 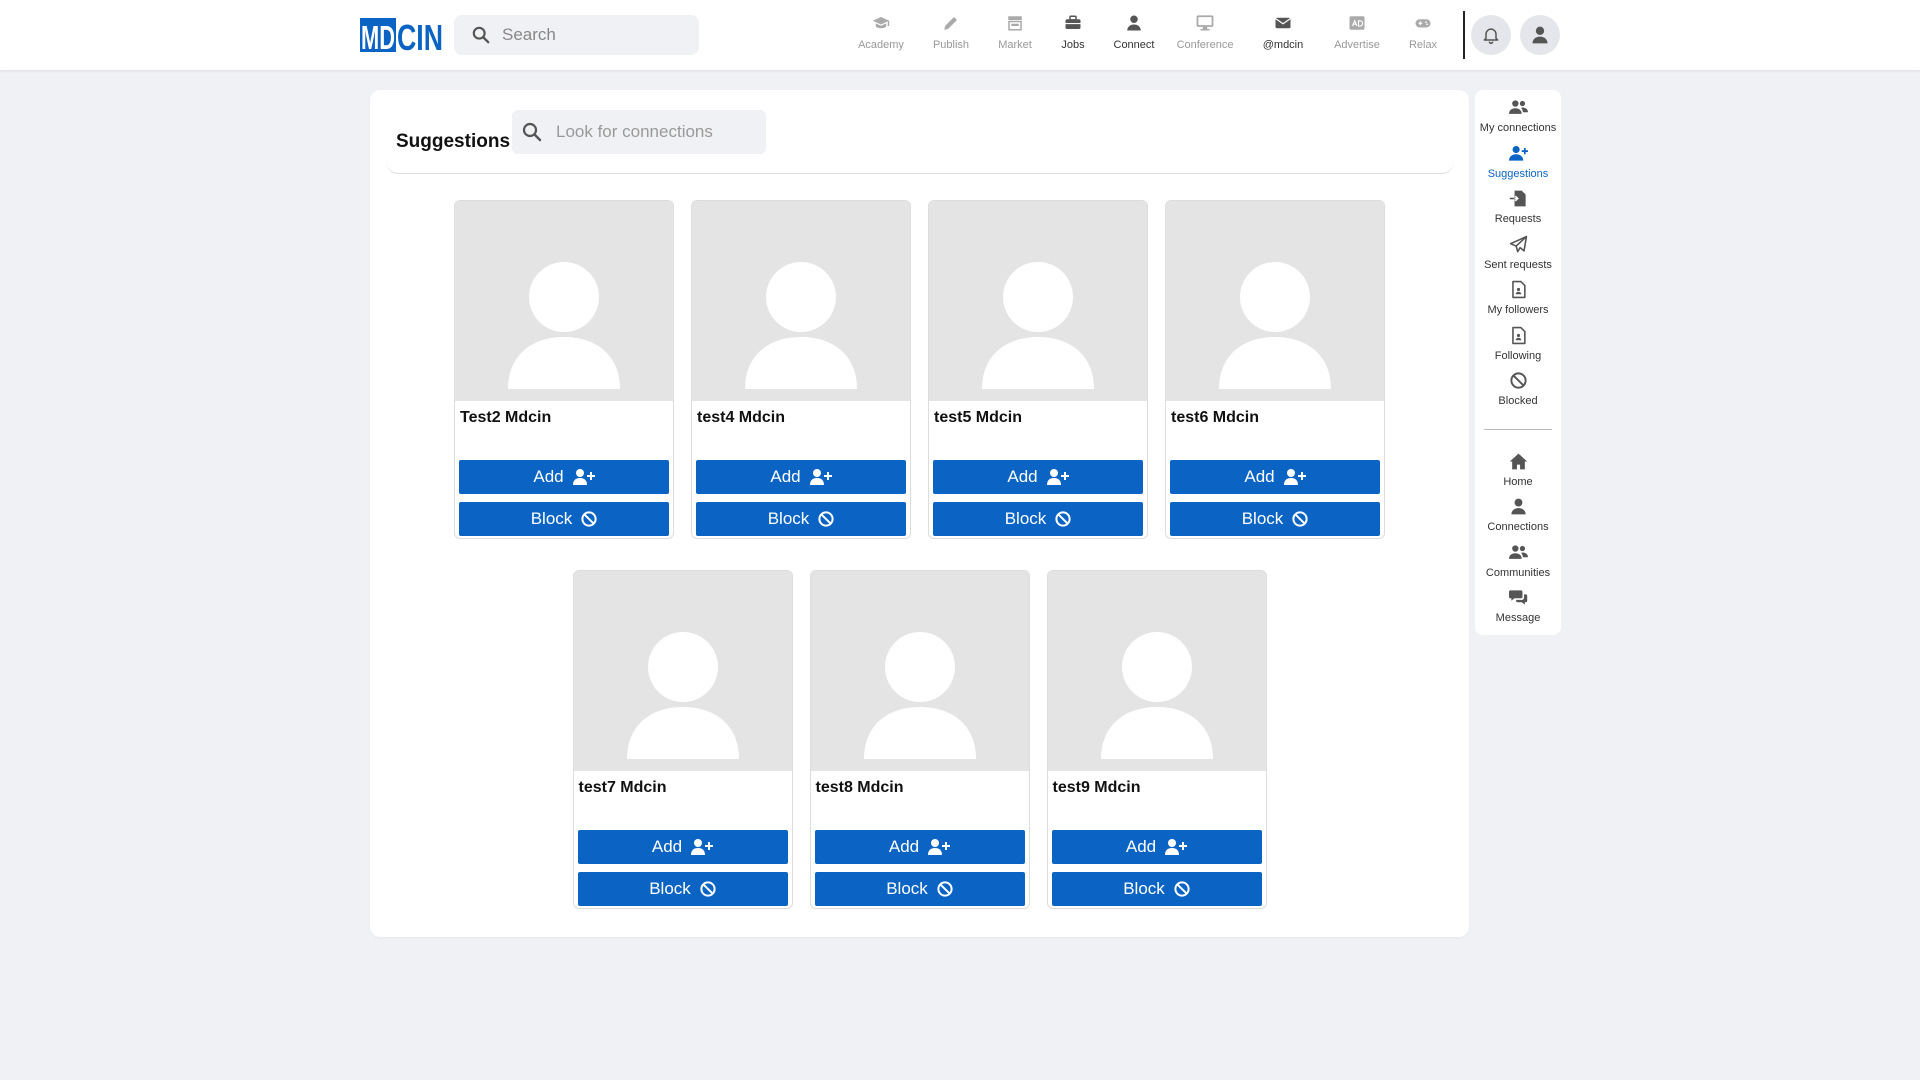 I want to click on sidebar-item-my-followers: My followers, so click(x=1518, y=298).